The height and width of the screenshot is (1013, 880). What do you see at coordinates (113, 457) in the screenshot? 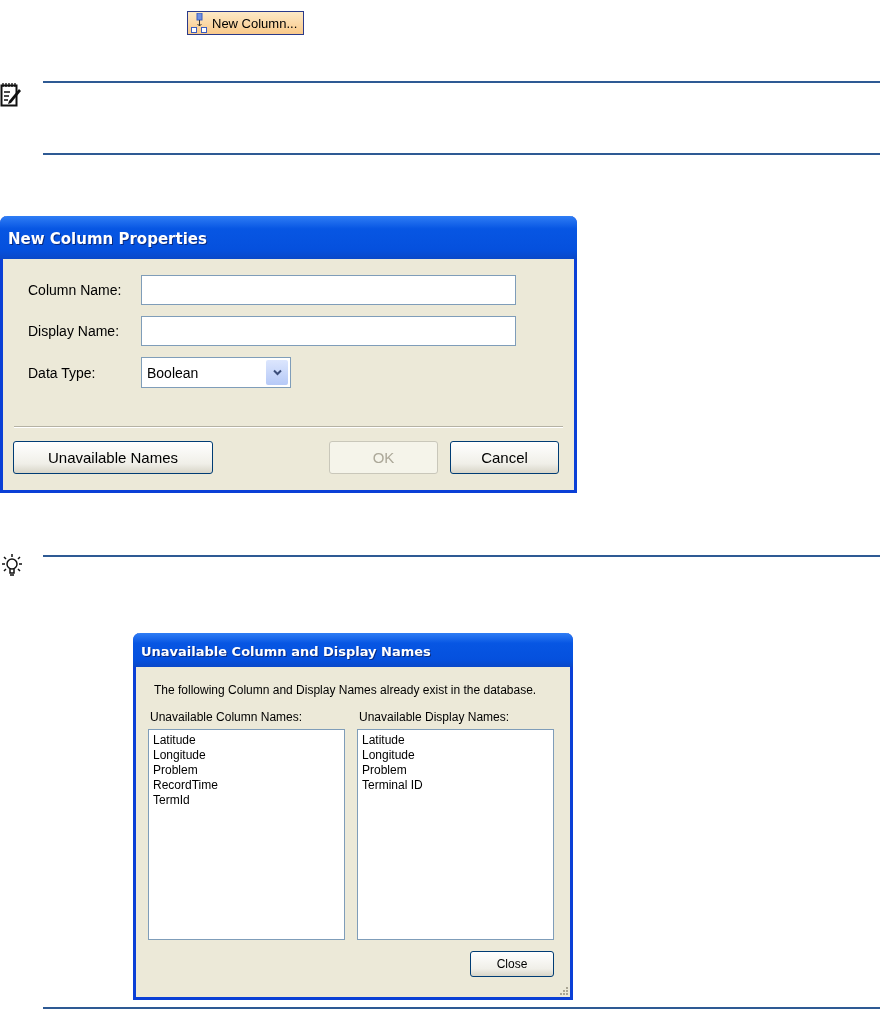
I see `dialog-button: Unavailable Names` at bounding box center [113, 457].